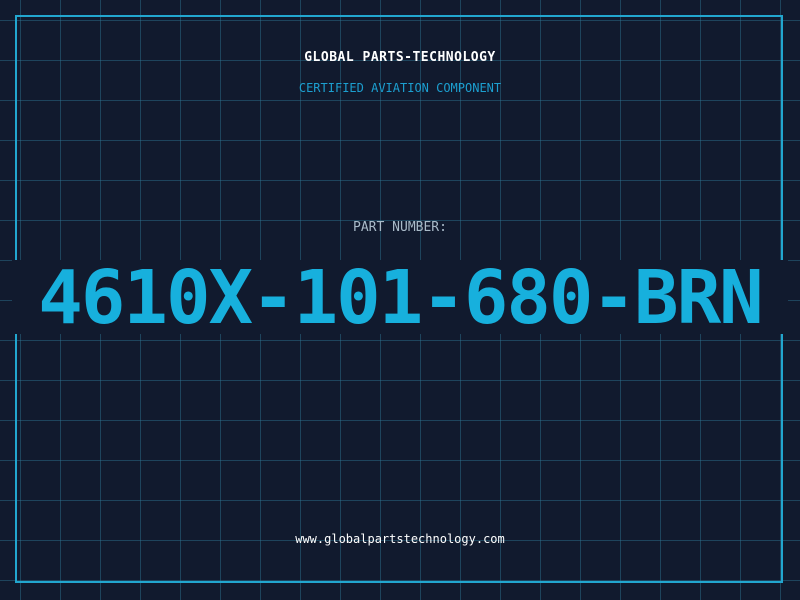 This screenshot has width=800, height=600. I want to click on company-name: GLOBAL PARTS-TECHNOLOGY, so click(400, 57).